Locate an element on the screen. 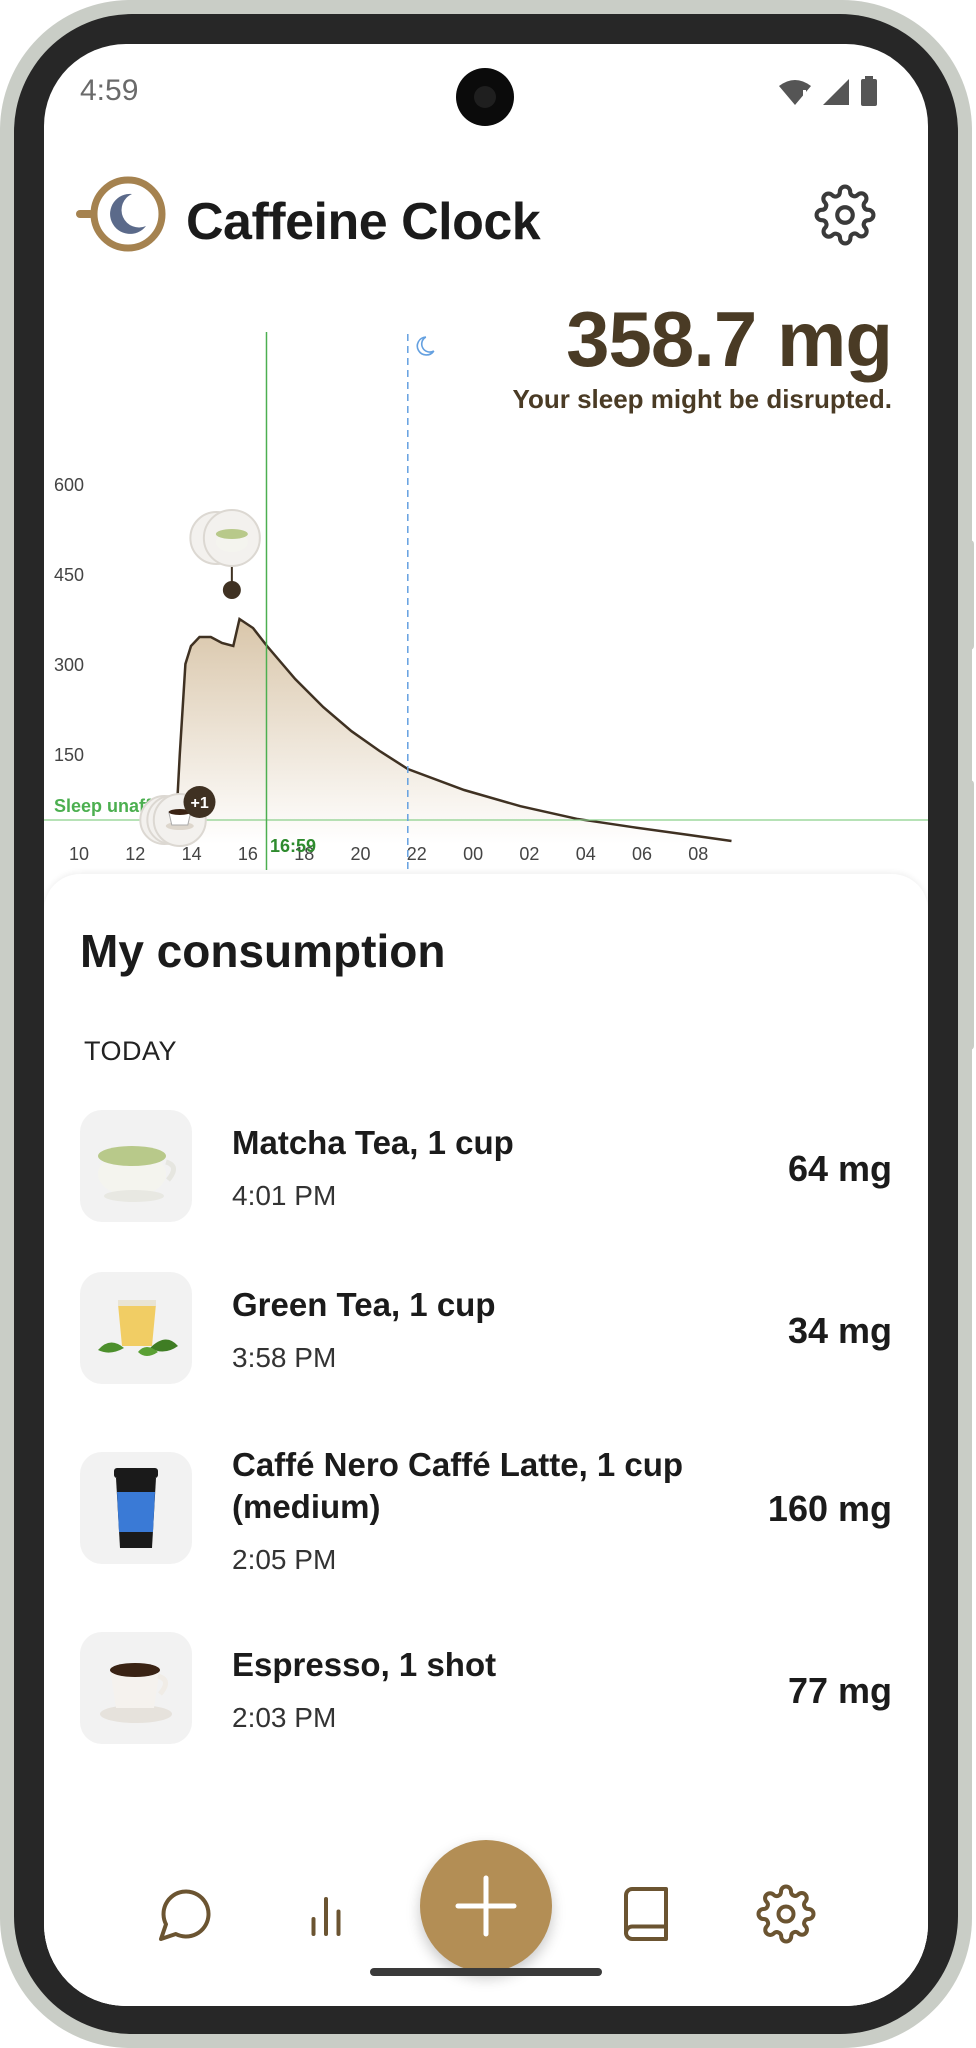 Image resolution: width=976 pixels, height=2048 pixels. item-name: Green Tea, 1 cup is located at coordinates (364, 1304).